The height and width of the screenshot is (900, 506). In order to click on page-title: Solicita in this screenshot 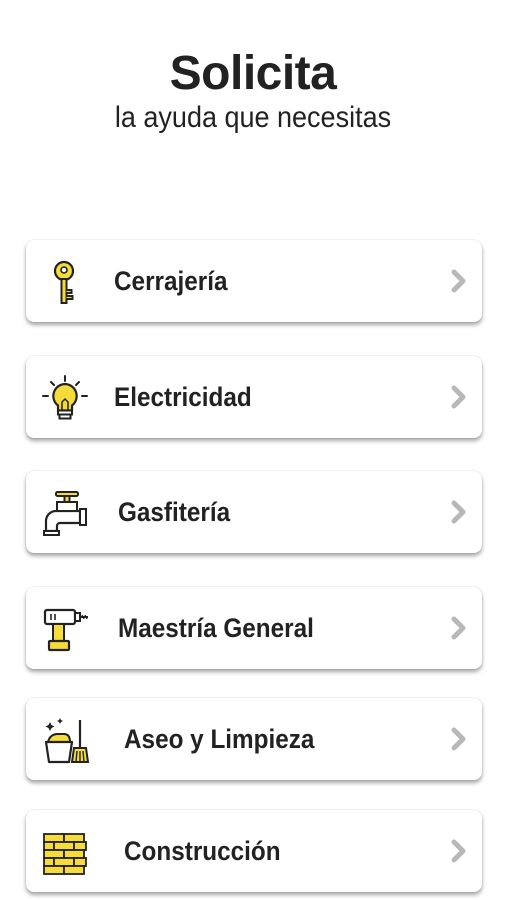, I will do `click(253, 73)`.